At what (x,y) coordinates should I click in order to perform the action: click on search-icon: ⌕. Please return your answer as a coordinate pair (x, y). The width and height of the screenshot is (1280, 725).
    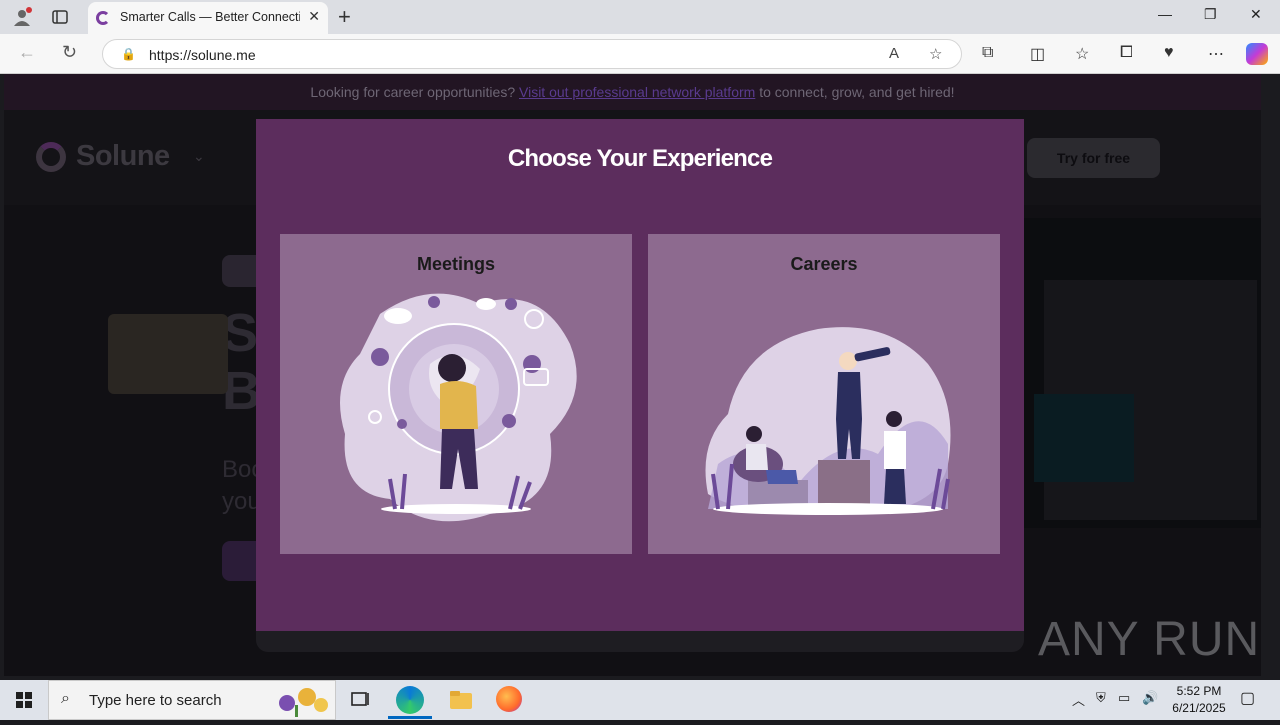
    Looking at the image, I should click on (65, 698).